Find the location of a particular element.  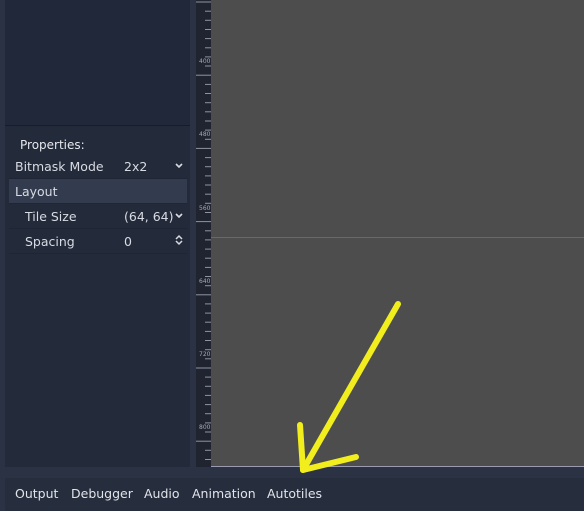

tab-audio: Audio is located at coordinates (162, 493).